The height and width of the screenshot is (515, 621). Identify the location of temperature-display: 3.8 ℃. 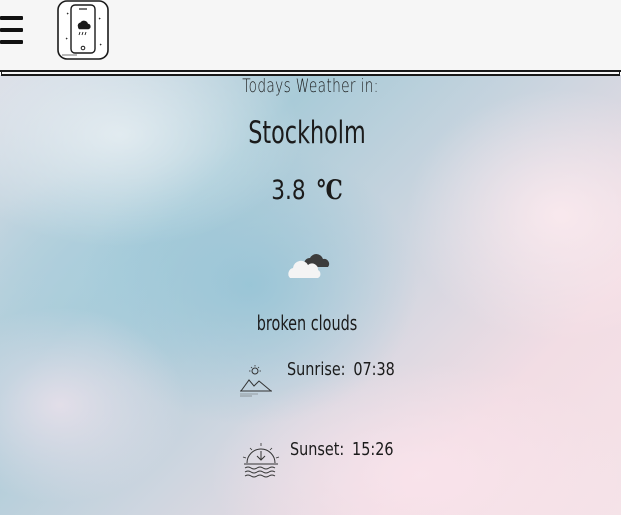
(306, 190).